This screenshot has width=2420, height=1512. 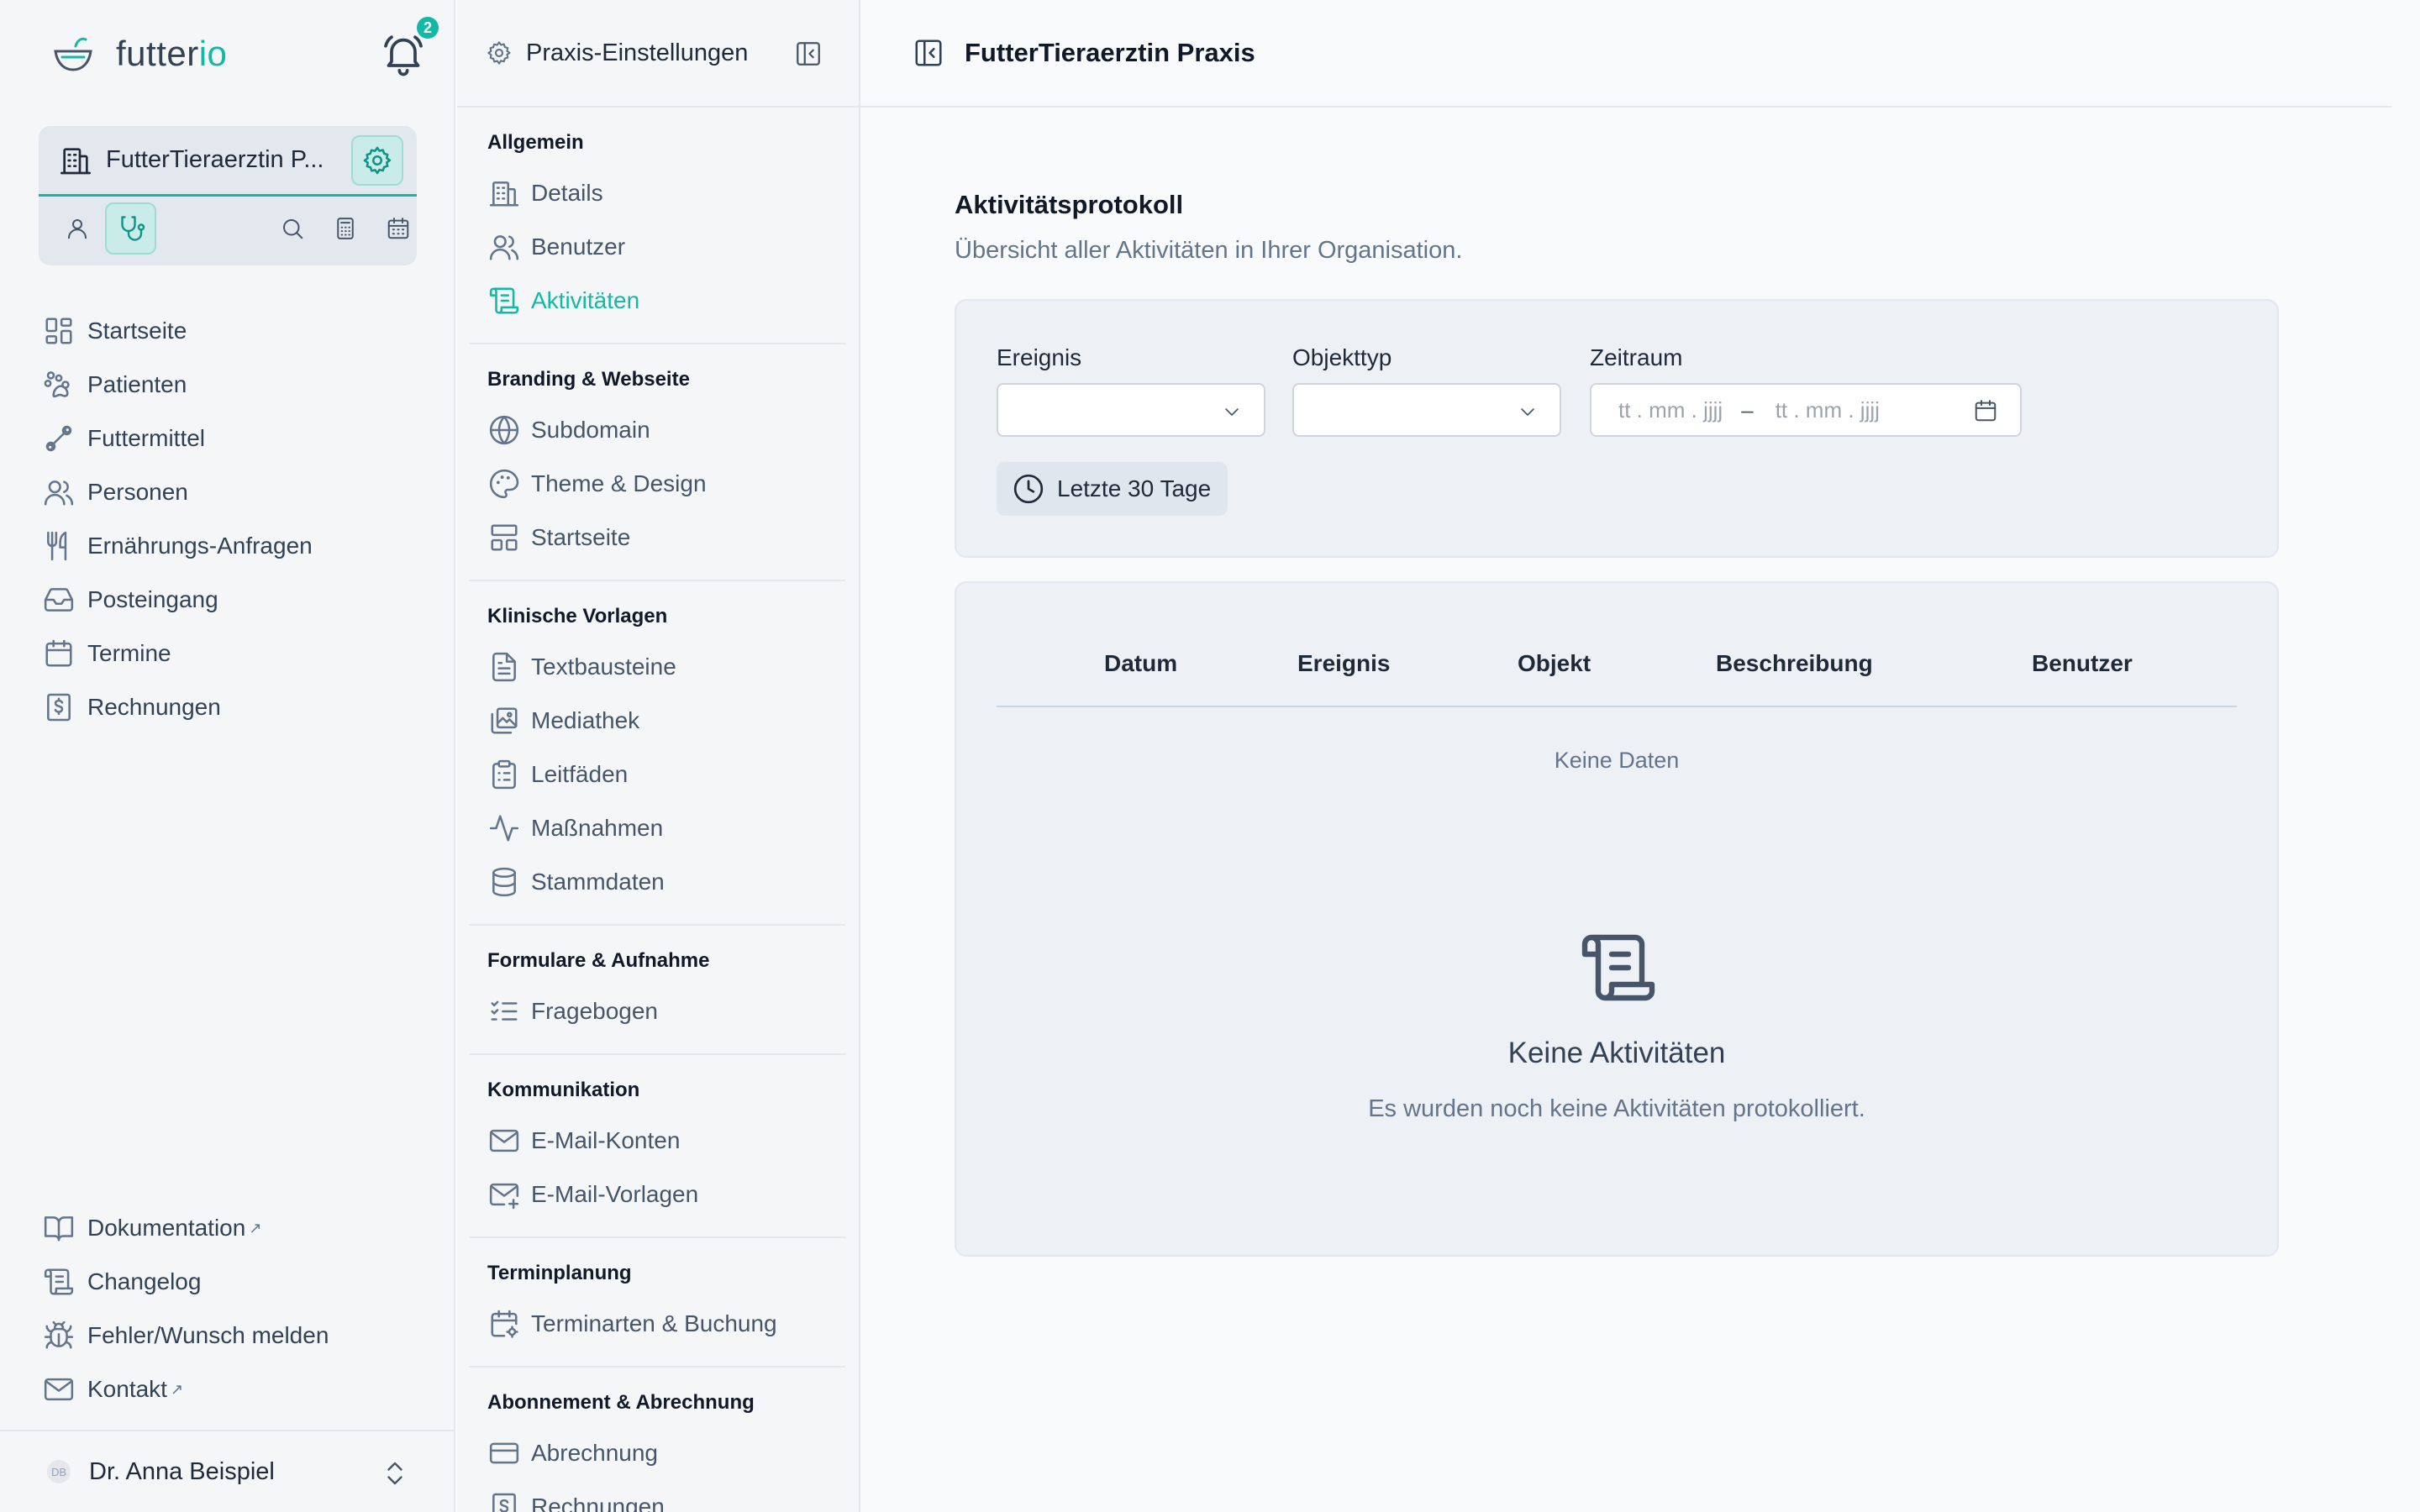 I want to click on stethoscope-icon, so click(x=131, y=228).